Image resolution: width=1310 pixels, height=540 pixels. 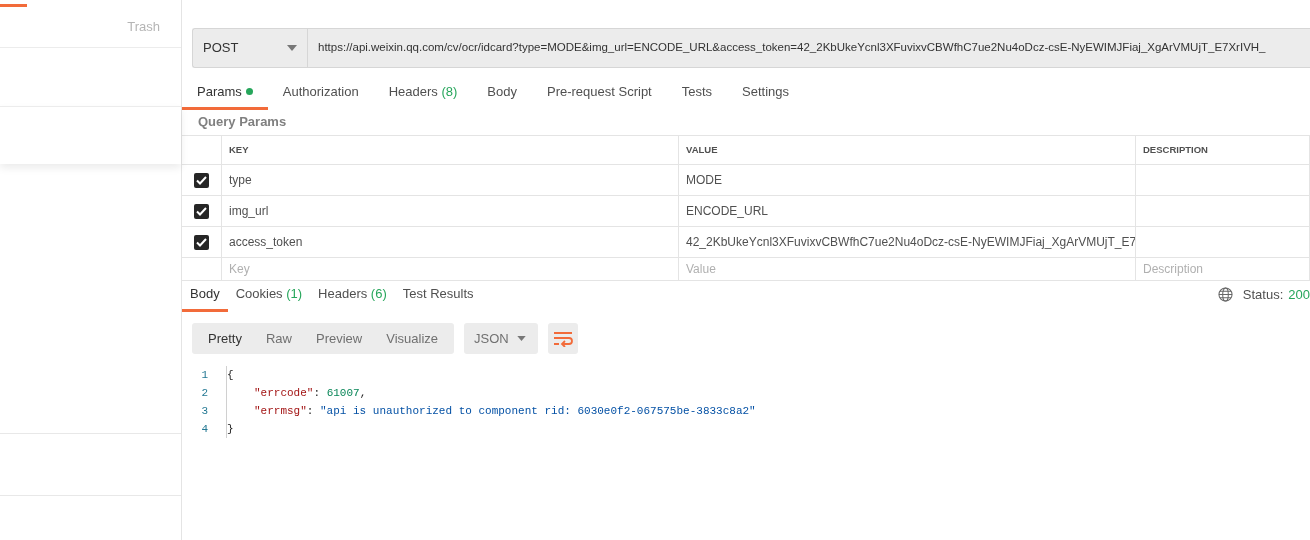 I want to click on status-label: Status:, so click(x=1263, y=294).